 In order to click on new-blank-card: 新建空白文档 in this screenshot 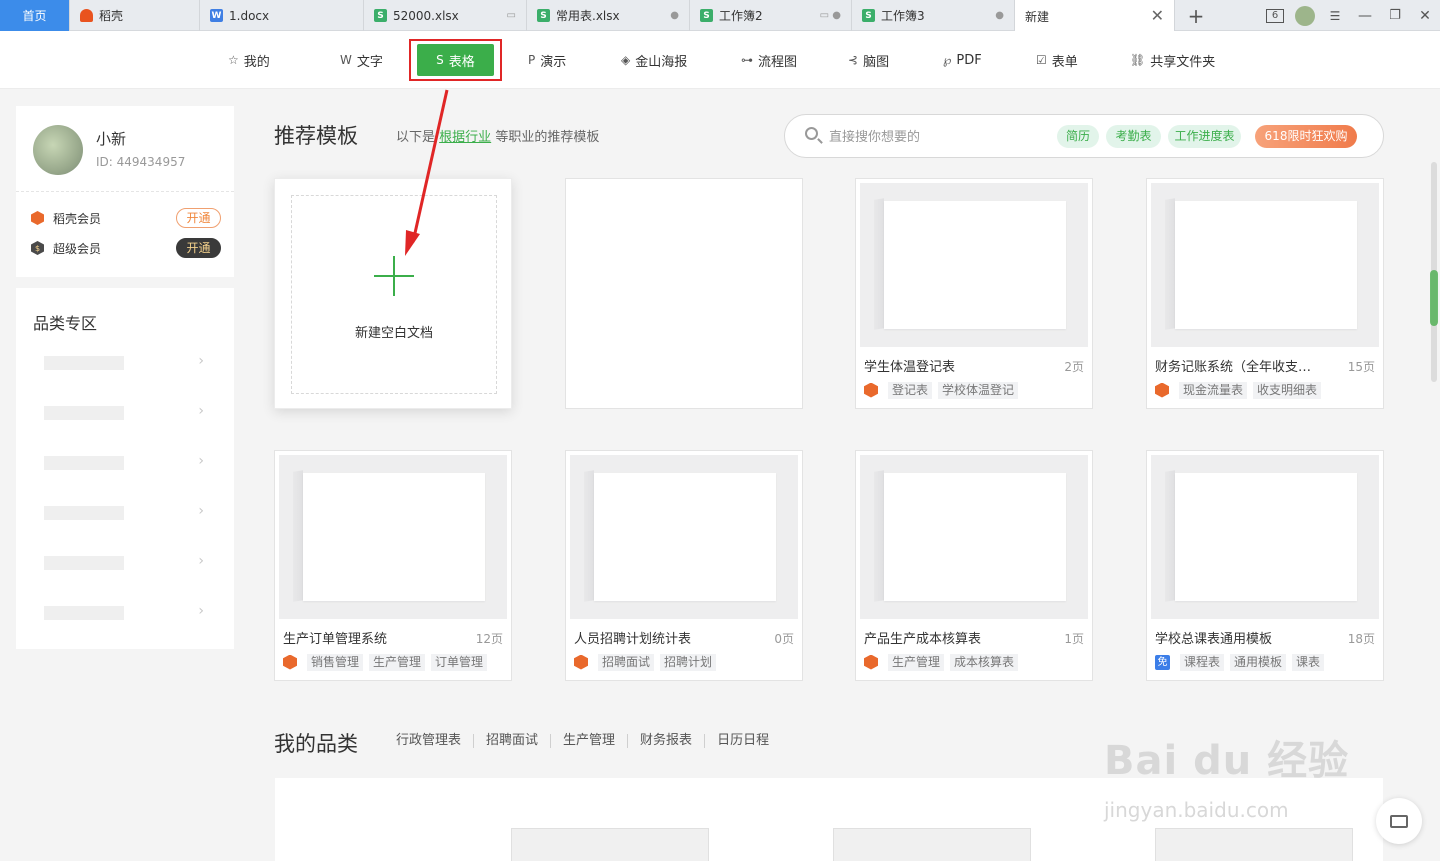, I will do `click(393, 293)`.